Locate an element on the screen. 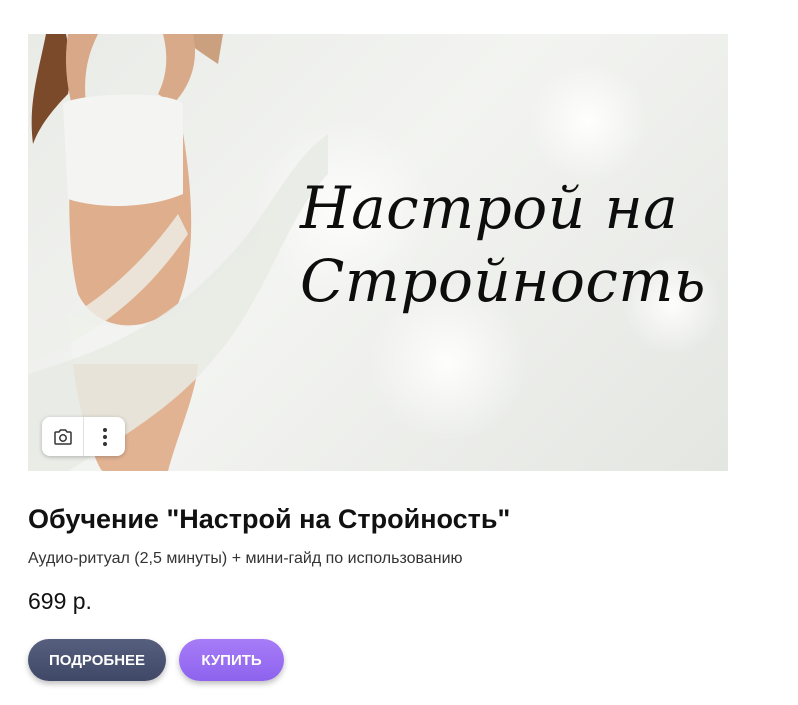 This screenshot has height=705, width=798. lens-button is located at coordinates (62, 436).